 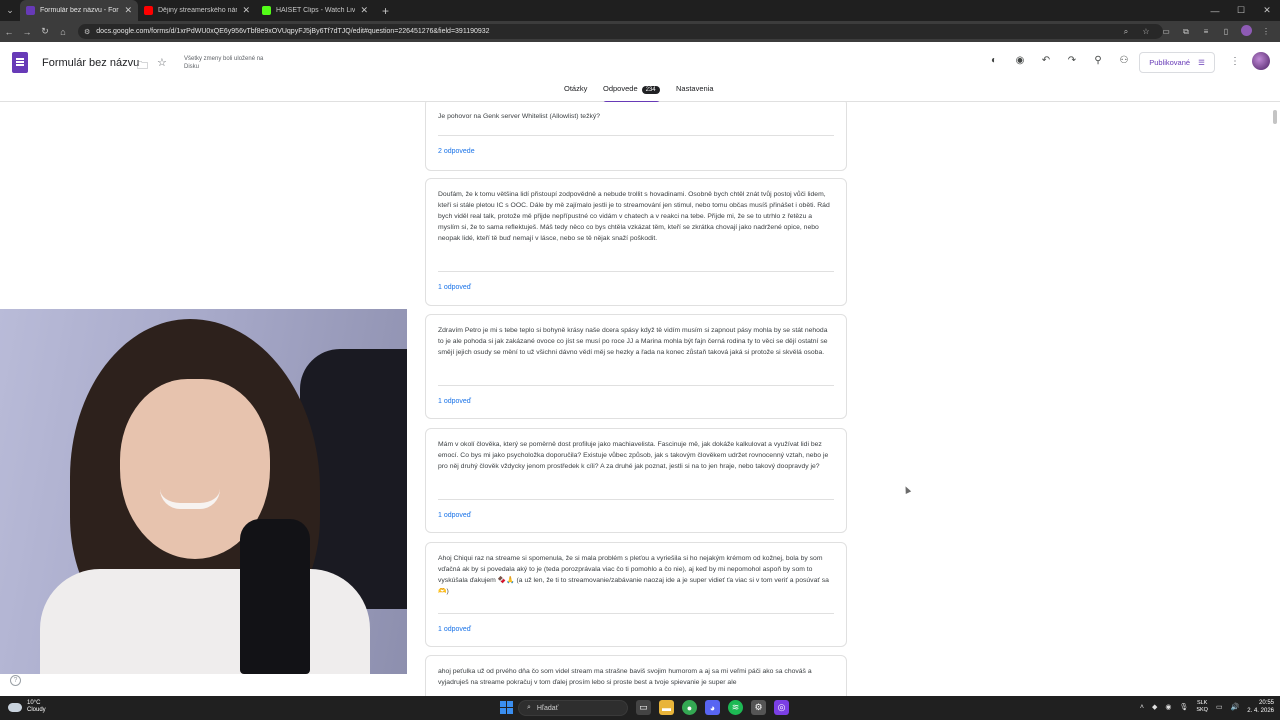 What do you see at coordinates (10, 10) in the screenshot?
I see `tab-search-icon: ⌄` at bounding box center [10, 10].